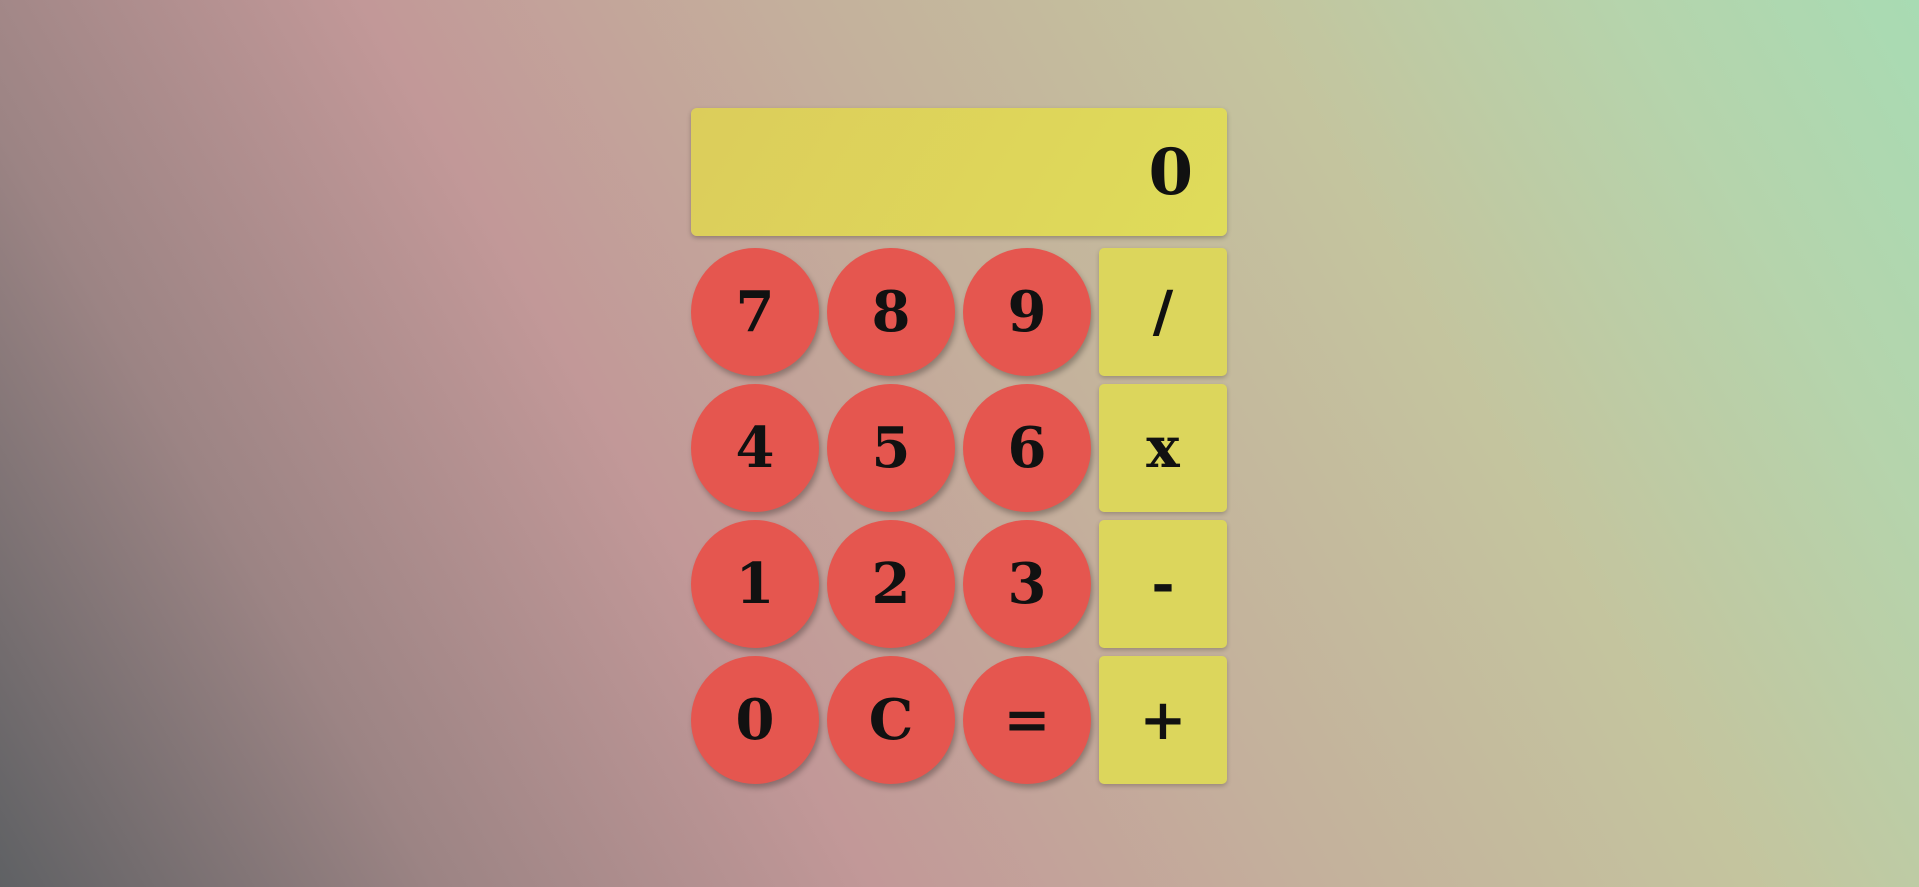 This screenshot has height=887, width=1919. I want to click on key-subtract: -, so click(1163, 584).